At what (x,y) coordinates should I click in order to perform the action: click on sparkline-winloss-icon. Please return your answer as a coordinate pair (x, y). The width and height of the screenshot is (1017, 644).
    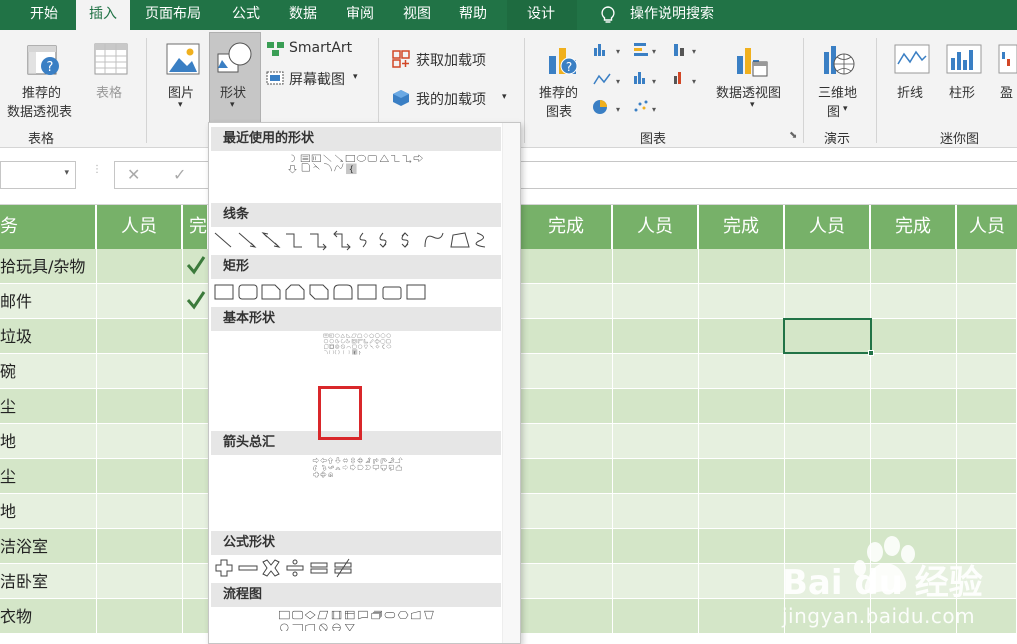
    Looking at the image, I should click on (1007, 59).